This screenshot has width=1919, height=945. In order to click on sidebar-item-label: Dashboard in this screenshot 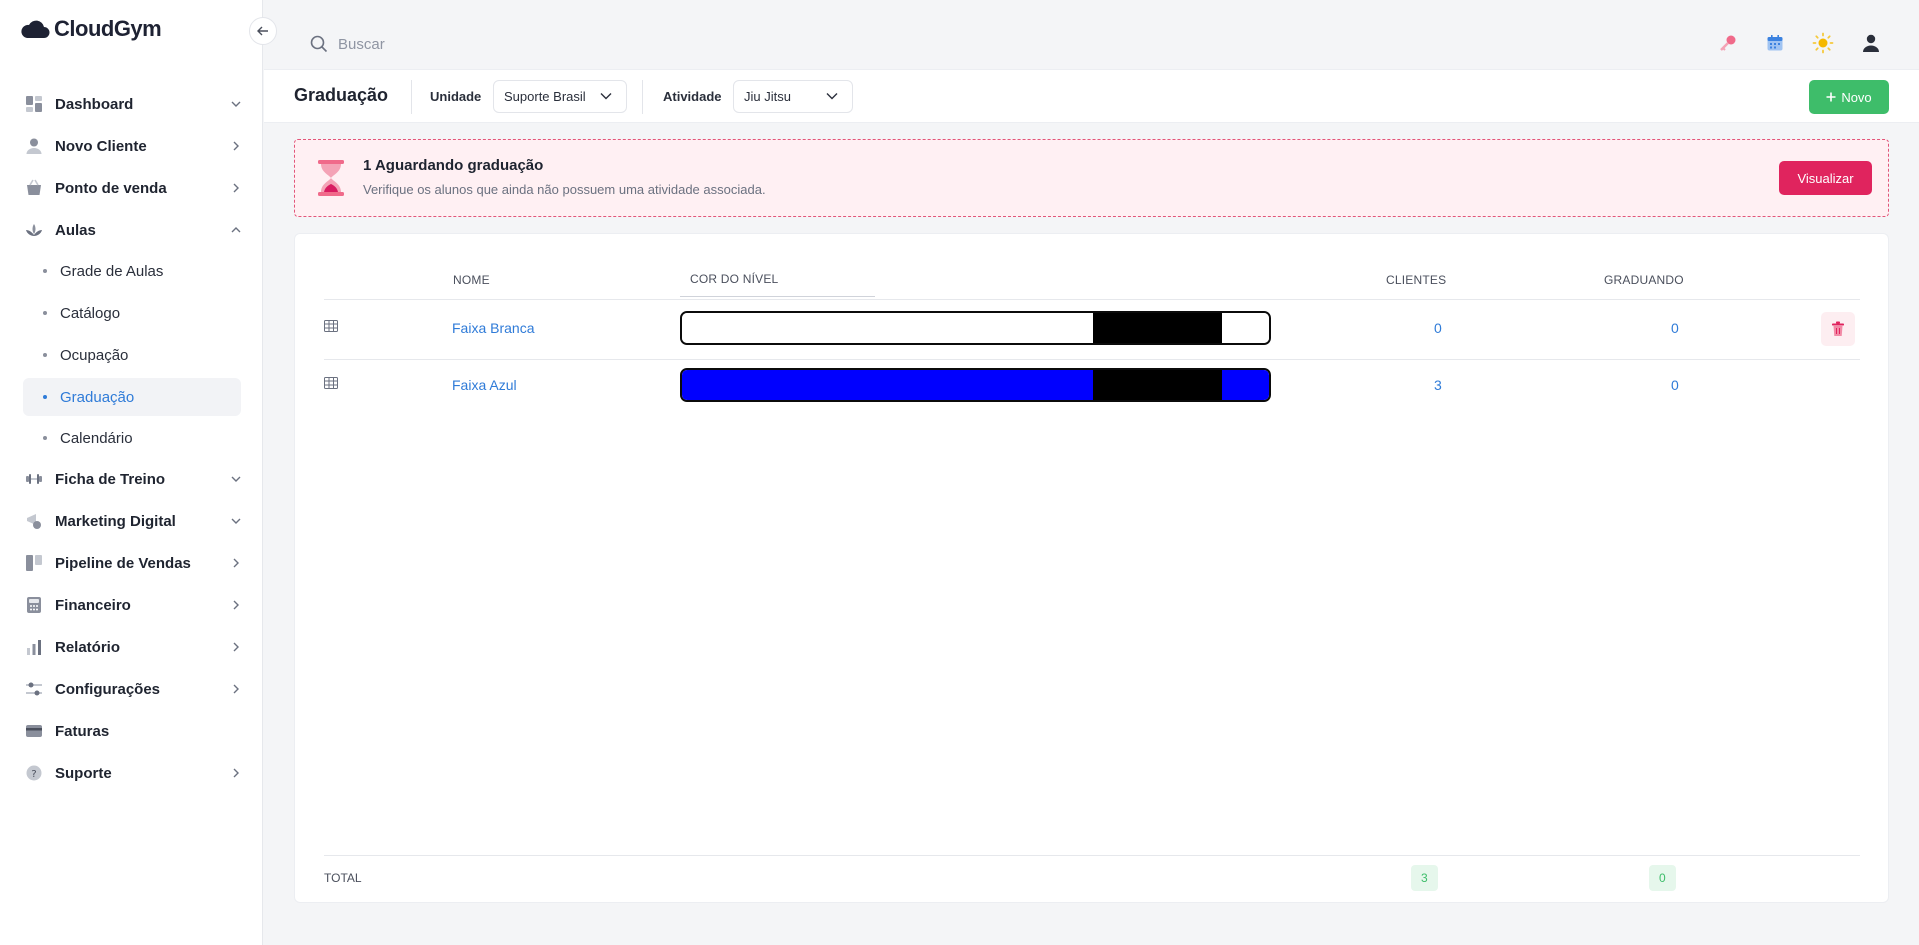, I will do `click(94, 104)`.